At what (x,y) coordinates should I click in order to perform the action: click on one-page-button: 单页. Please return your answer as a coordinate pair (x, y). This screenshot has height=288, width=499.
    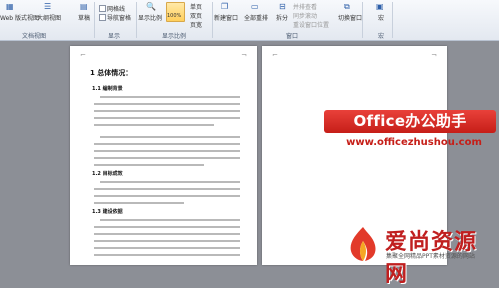
    Looking at the image, I should click on (196, 6).